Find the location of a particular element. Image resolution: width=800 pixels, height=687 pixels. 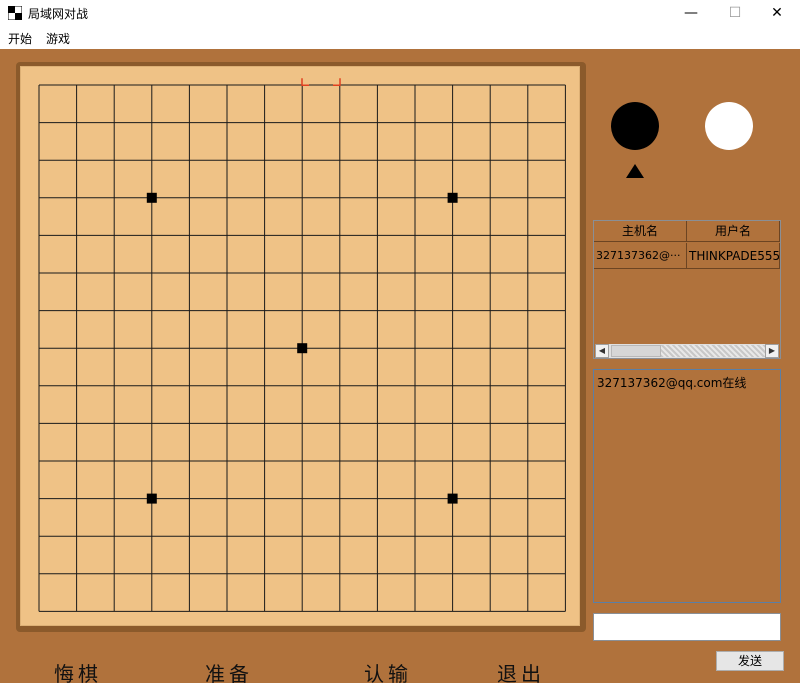

table-cell-host: 327137362@··· is located at coordinates (640, 256).